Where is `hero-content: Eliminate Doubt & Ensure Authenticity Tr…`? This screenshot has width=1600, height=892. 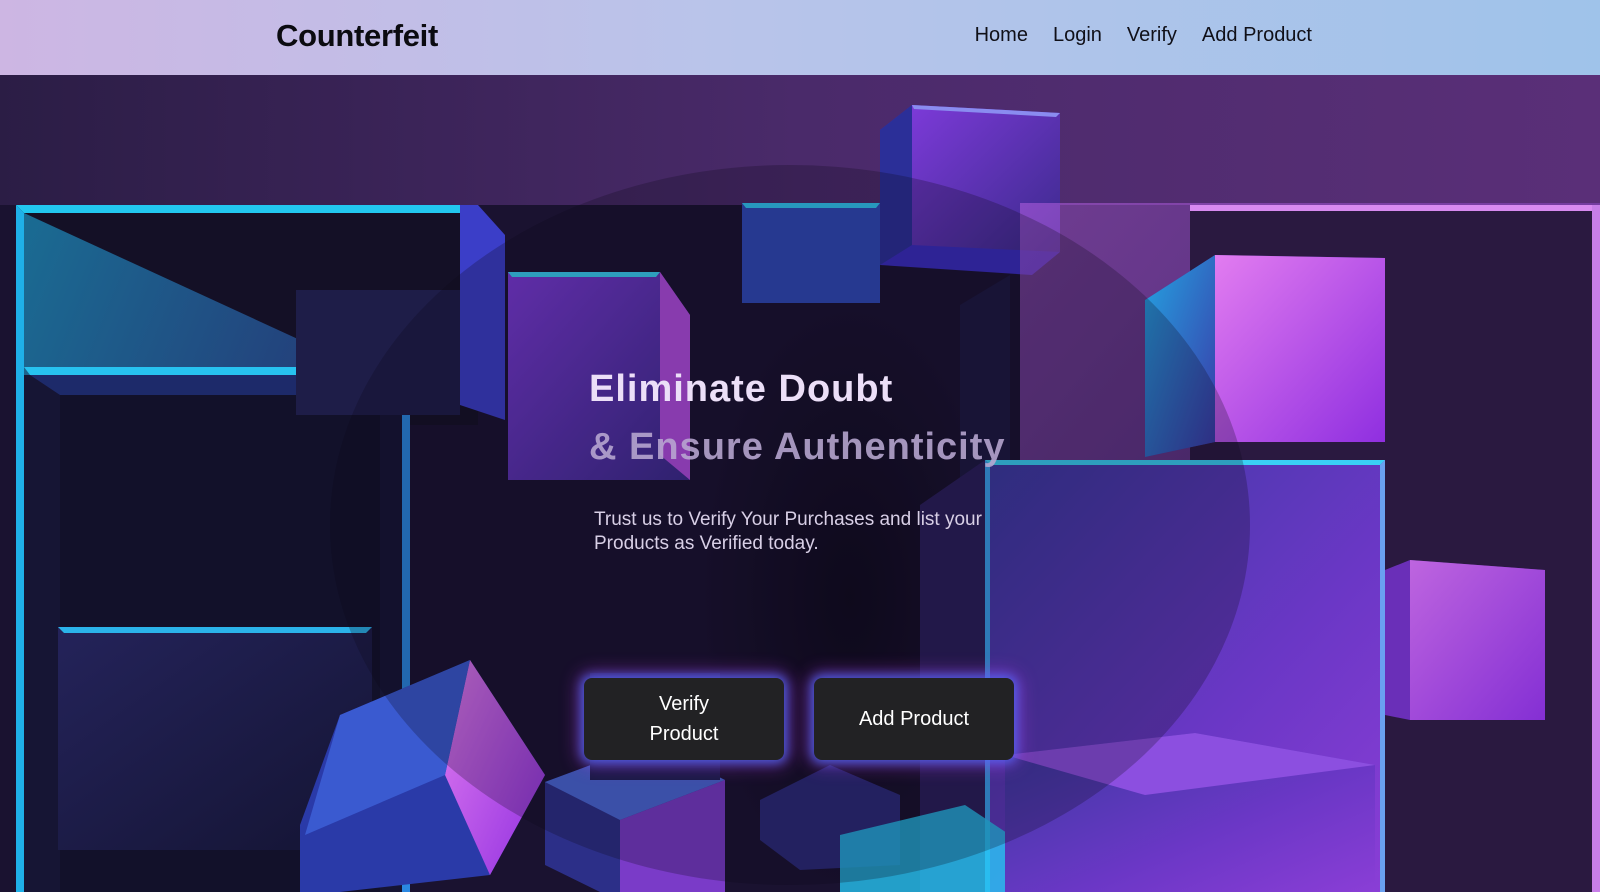 hero-content: Eliminate Doubt & Ensure Authenticity Tr… is located at coordinates (799, 560).